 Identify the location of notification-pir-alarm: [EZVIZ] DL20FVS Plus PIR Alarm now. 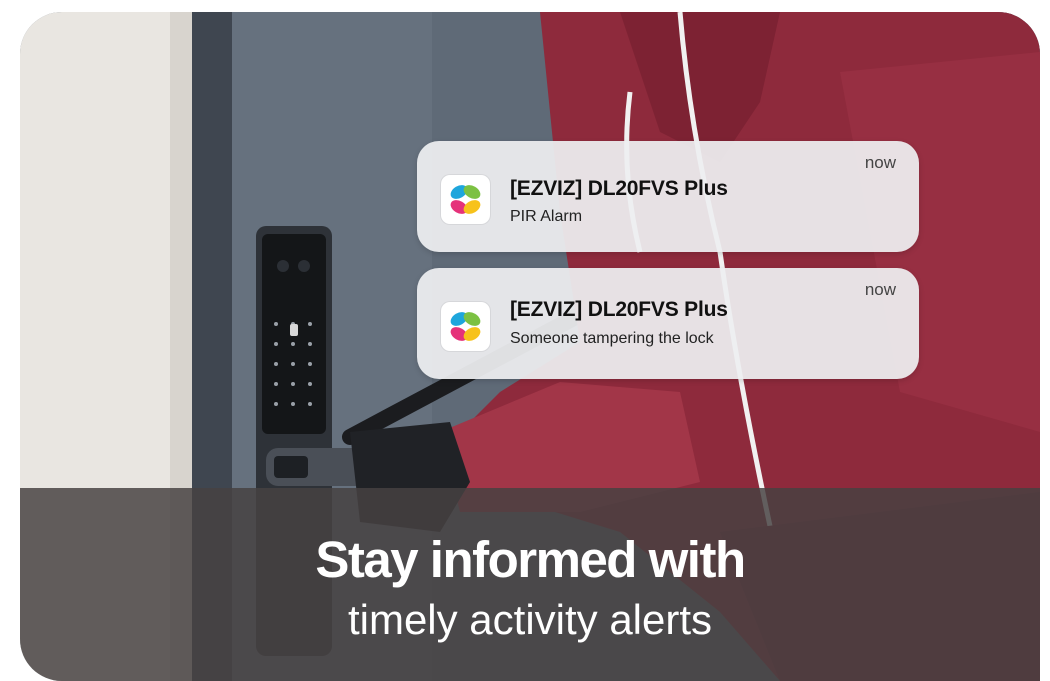
(668, 196).